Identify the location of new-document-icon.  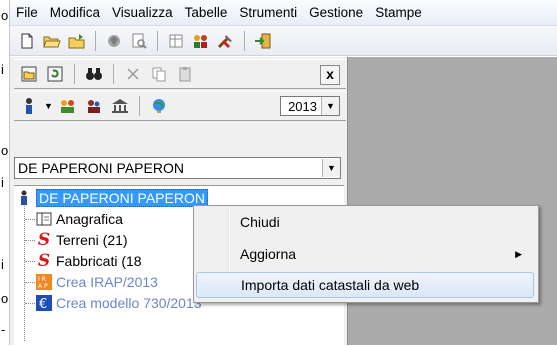
(27, 41).